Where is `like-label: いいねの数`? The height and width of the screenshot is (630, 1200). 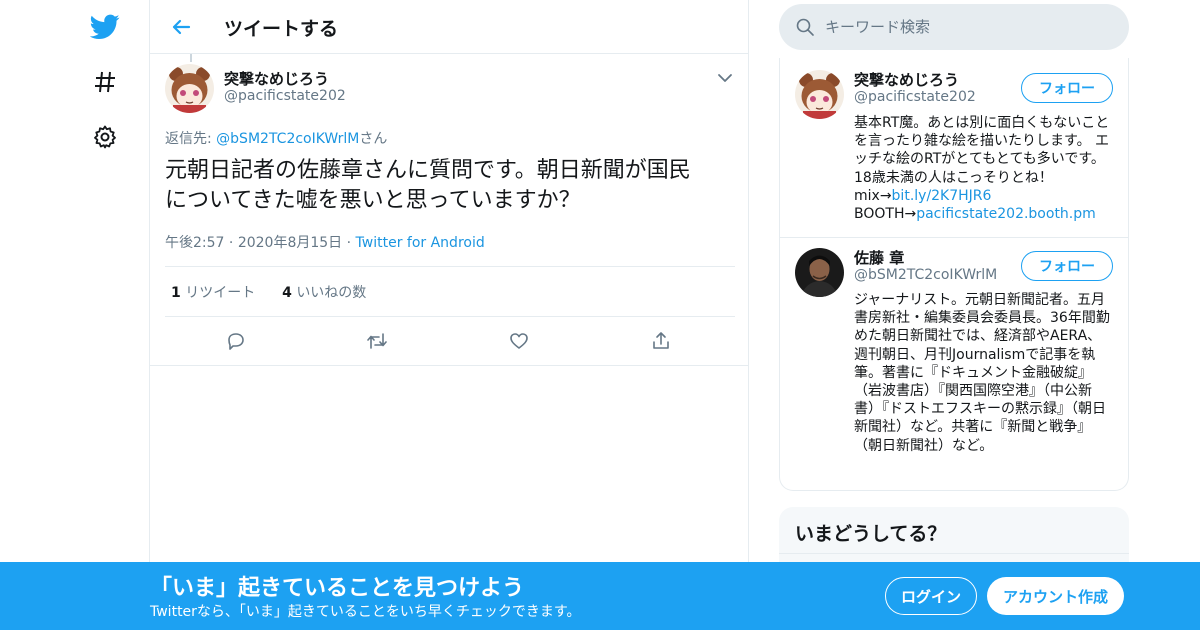 like-label: いいねの数 is located at coordinates (331, 293).